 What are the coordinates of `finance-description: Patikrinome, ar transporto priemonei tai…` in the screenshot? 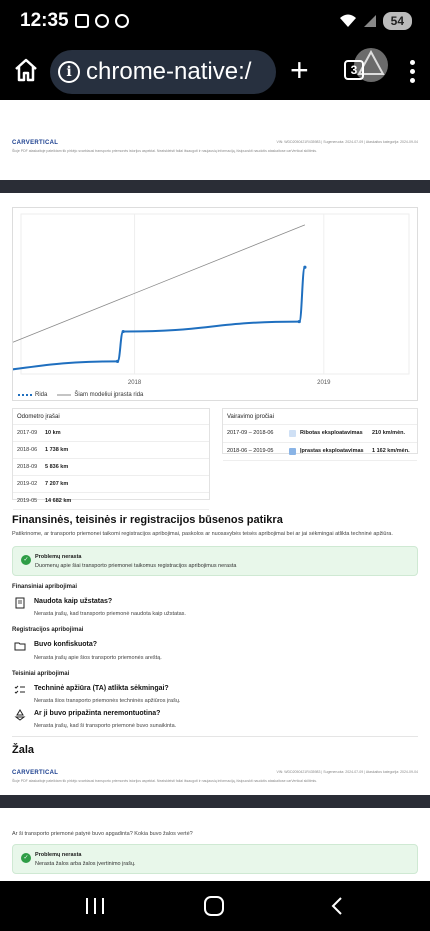 It's located at (202, 534).